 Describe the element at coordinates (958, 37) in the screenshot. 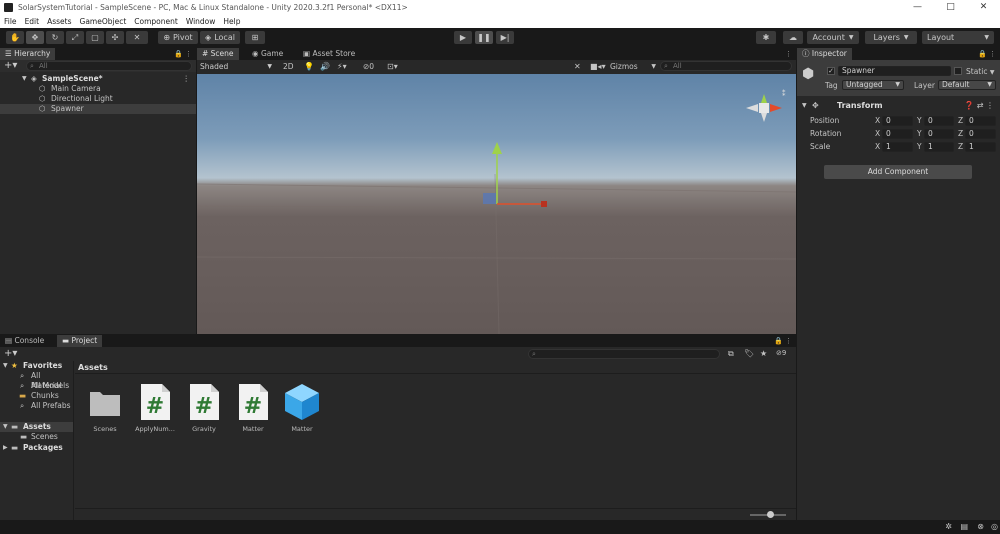

I see `layout-dropdown: Layout ▼` at that location.